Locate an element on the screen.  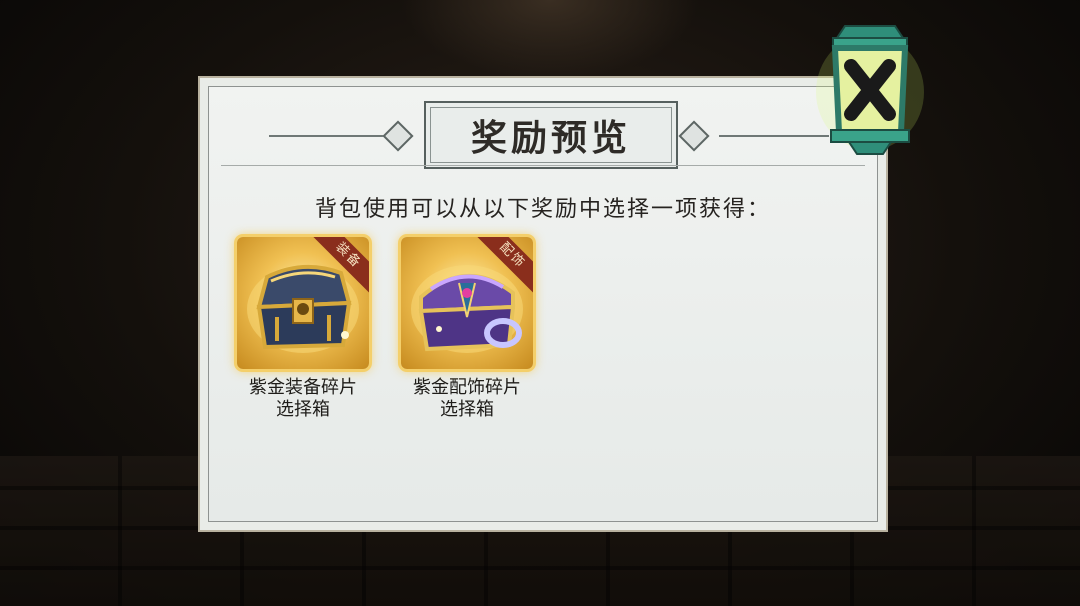
item-name-line-1: 紫金装备碎片 is located at coordinates (303, 387).